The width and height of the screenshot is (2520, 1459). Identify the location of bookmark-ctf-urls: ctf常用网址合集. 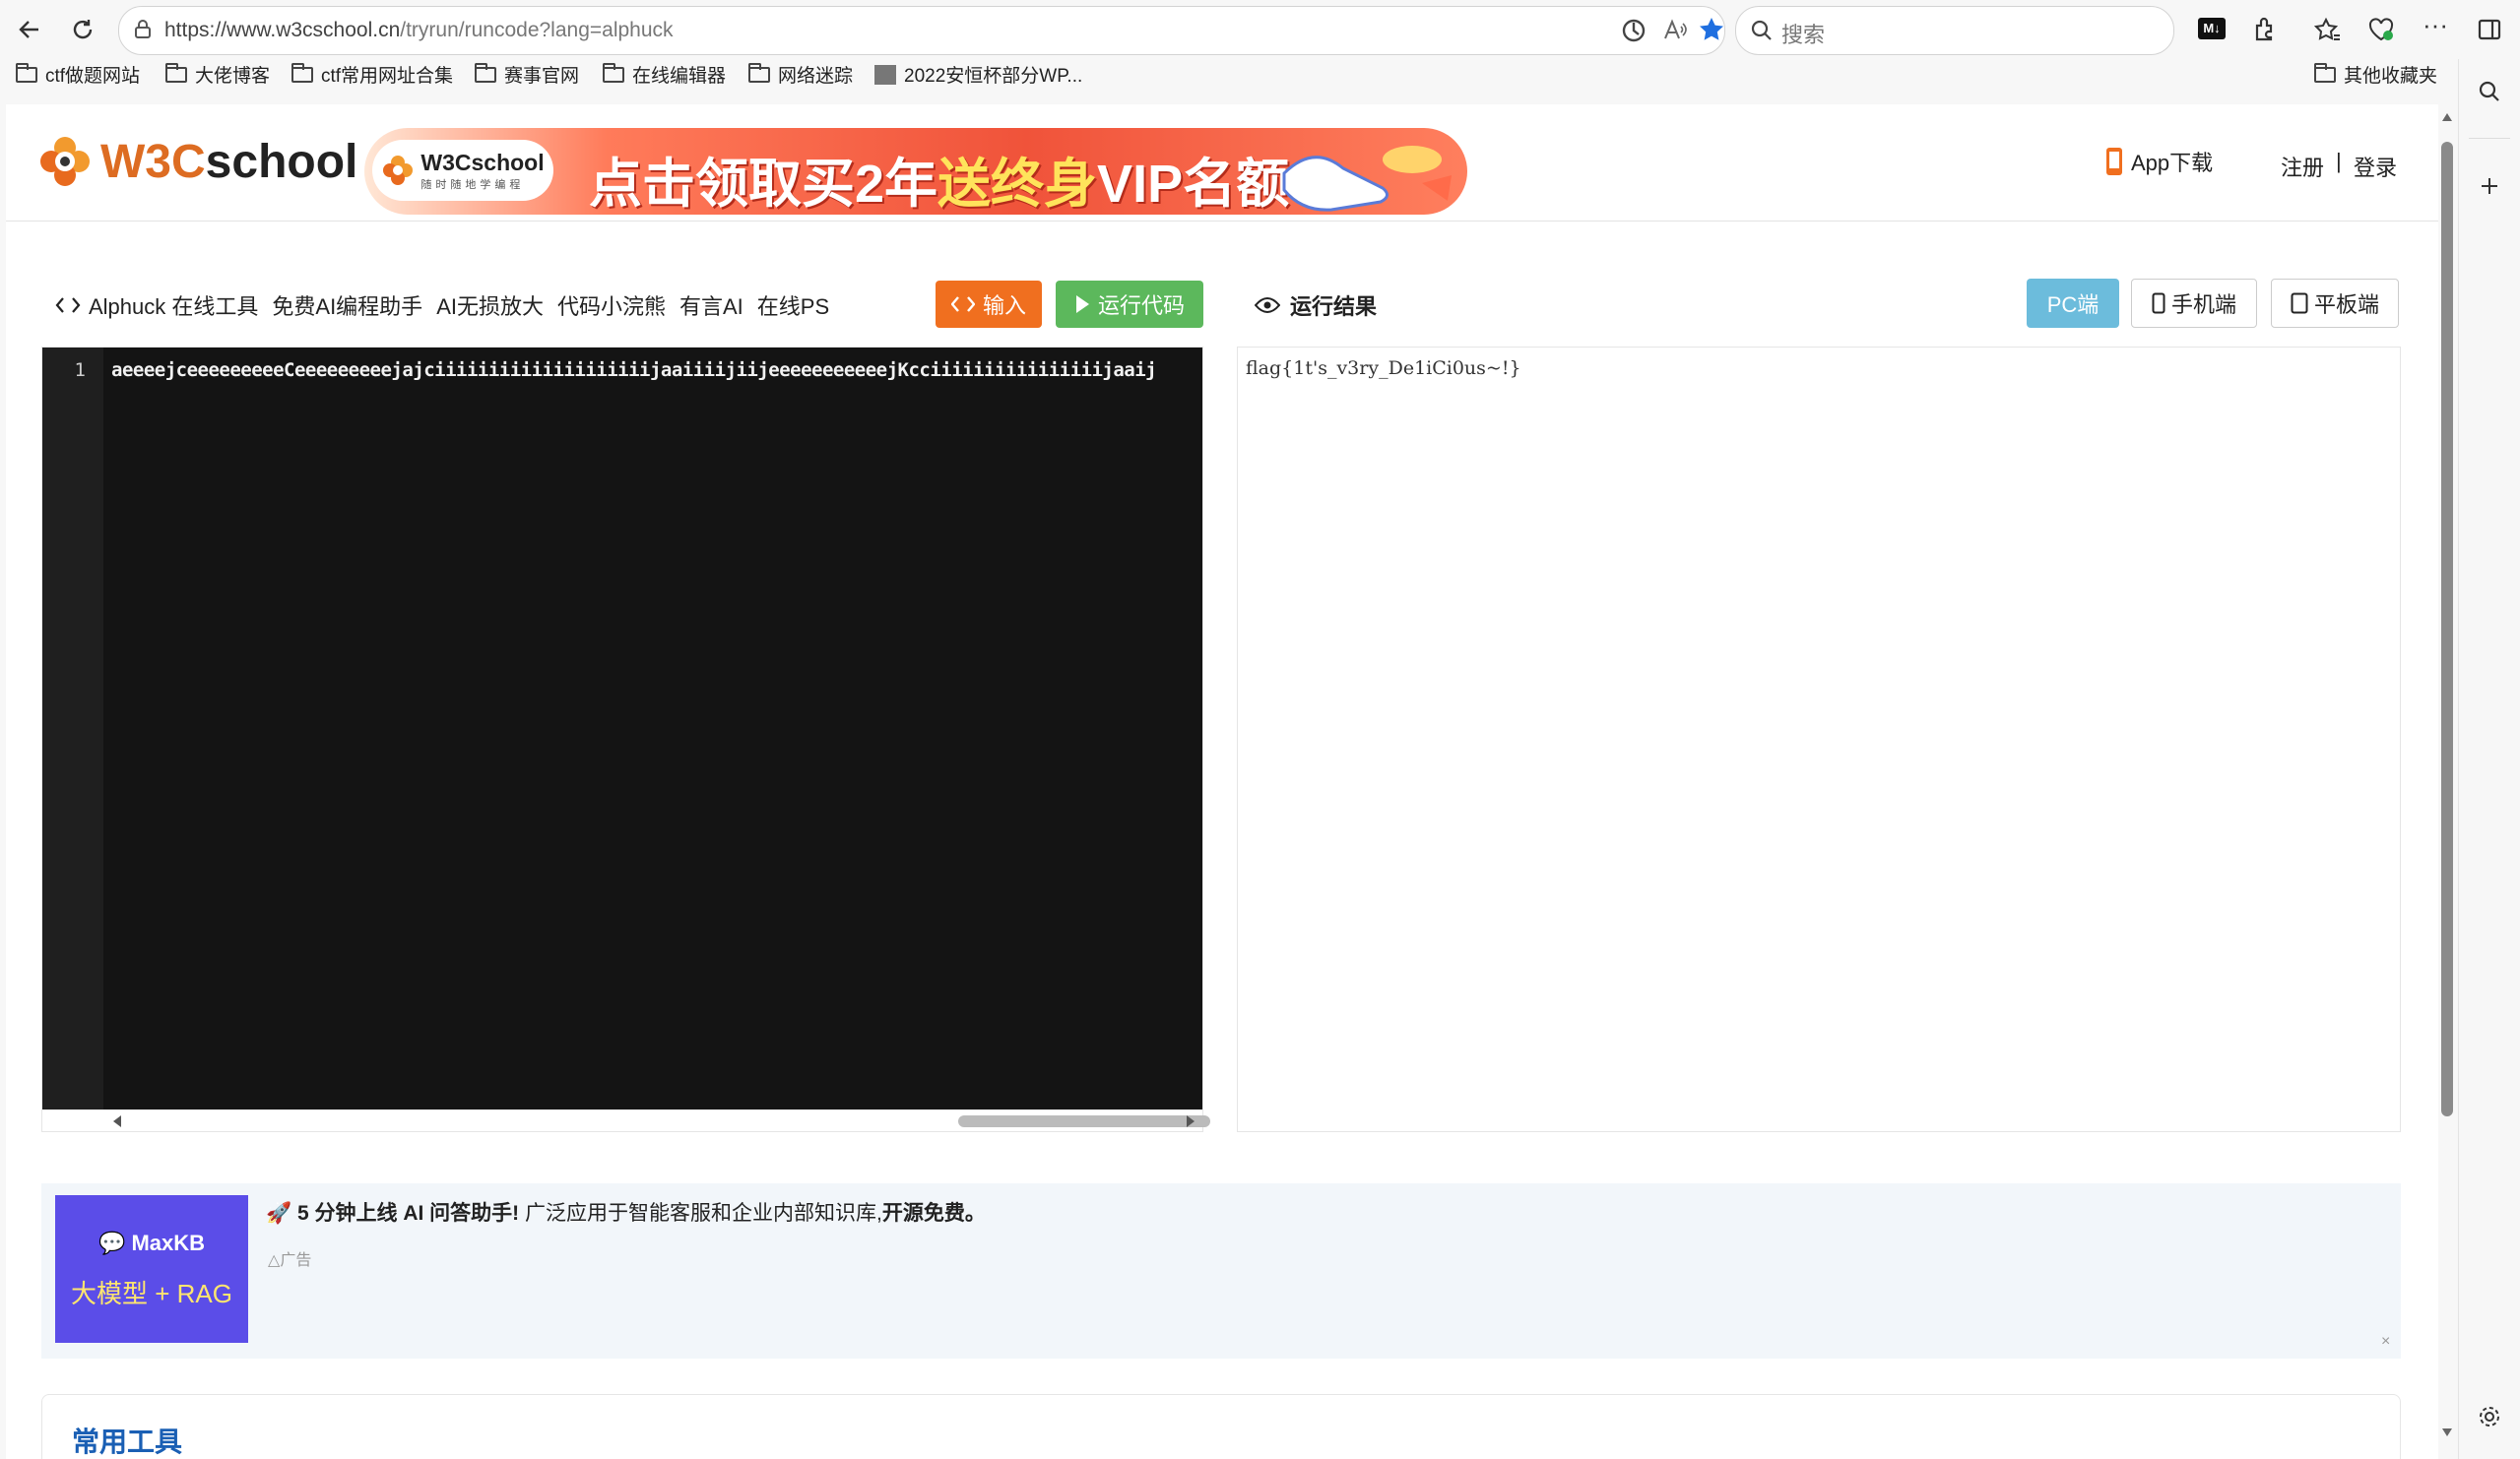
(372, 74).